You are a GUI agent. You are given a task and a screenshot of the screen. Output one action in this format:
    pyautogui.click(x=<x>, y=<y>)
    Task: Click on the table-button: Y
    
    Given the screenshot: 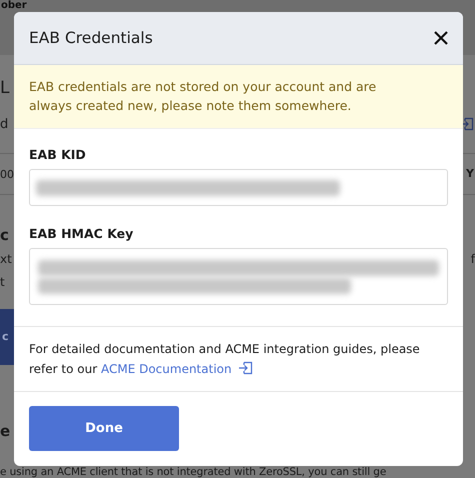 What is the action you would take?
    pyautogui.click(x=470, y=174)
    